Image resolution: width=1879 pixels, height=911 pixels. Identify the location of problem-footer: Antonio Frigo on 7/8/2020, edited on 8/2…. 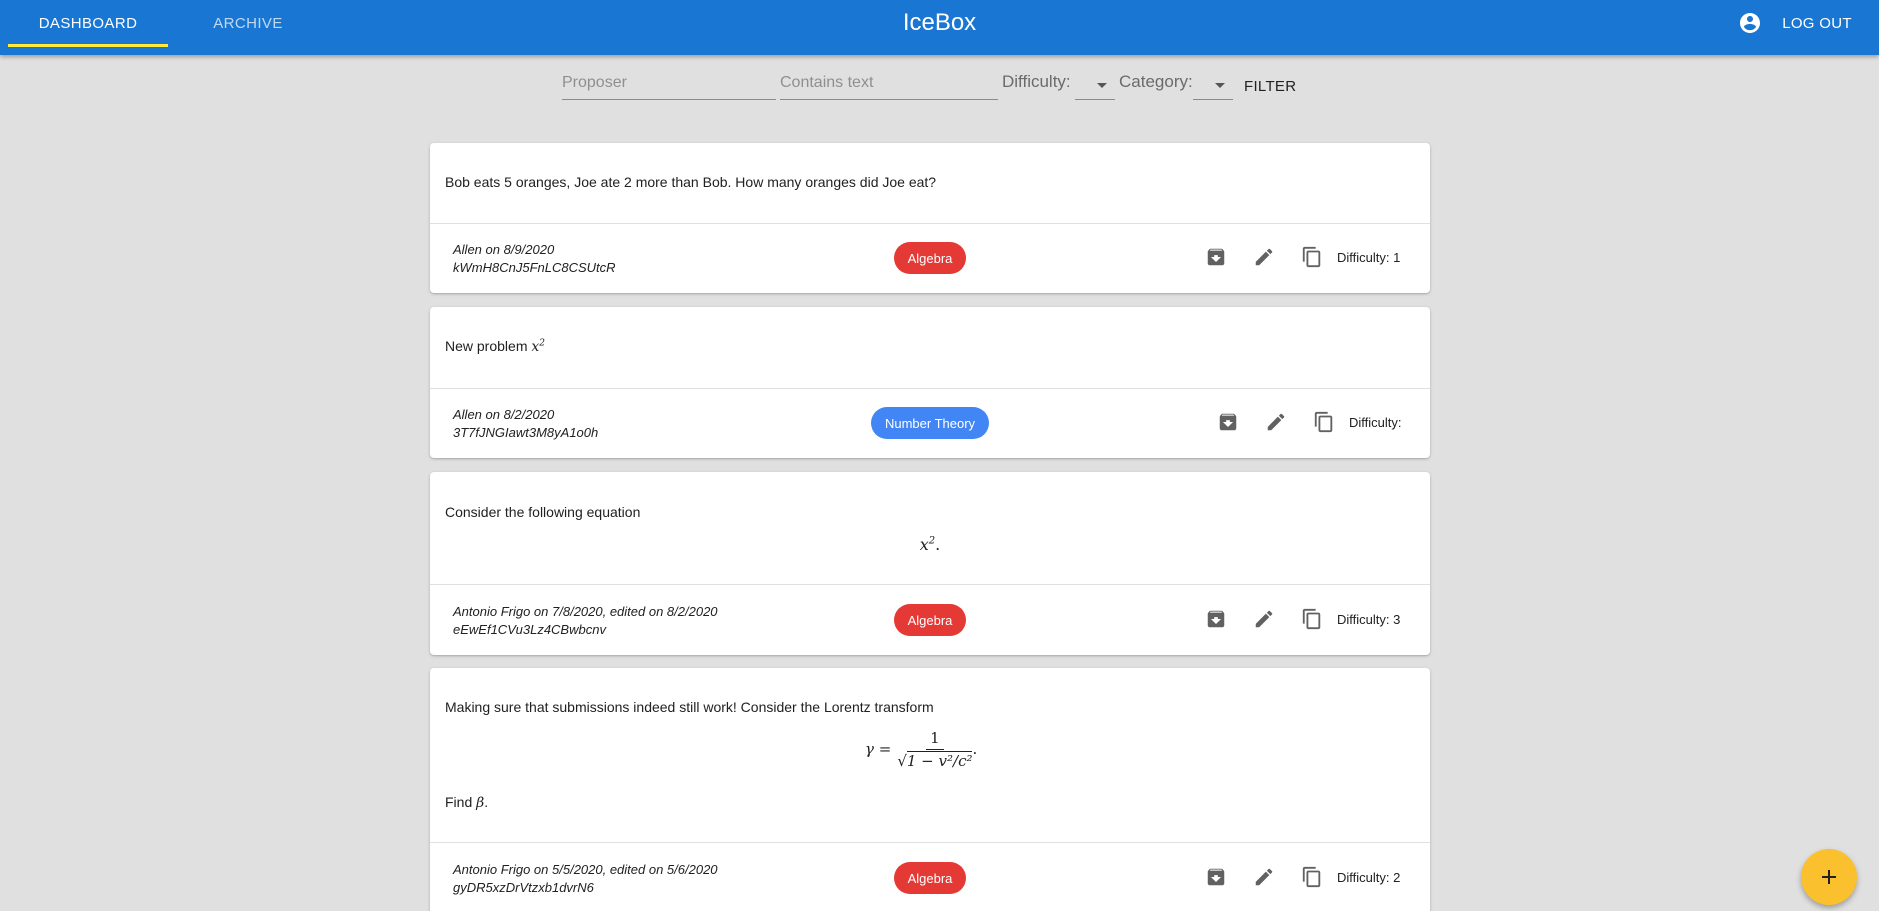
(930, 620).